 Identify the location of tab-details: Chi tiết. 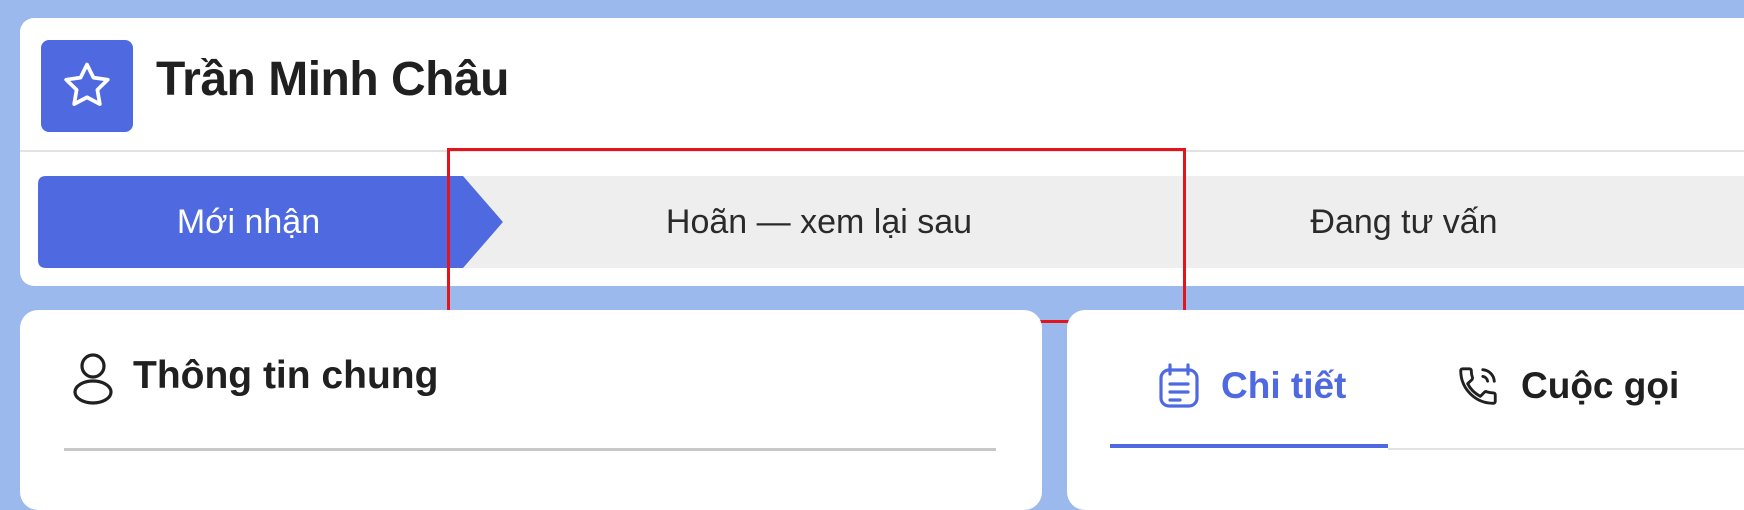
(1251, 386).